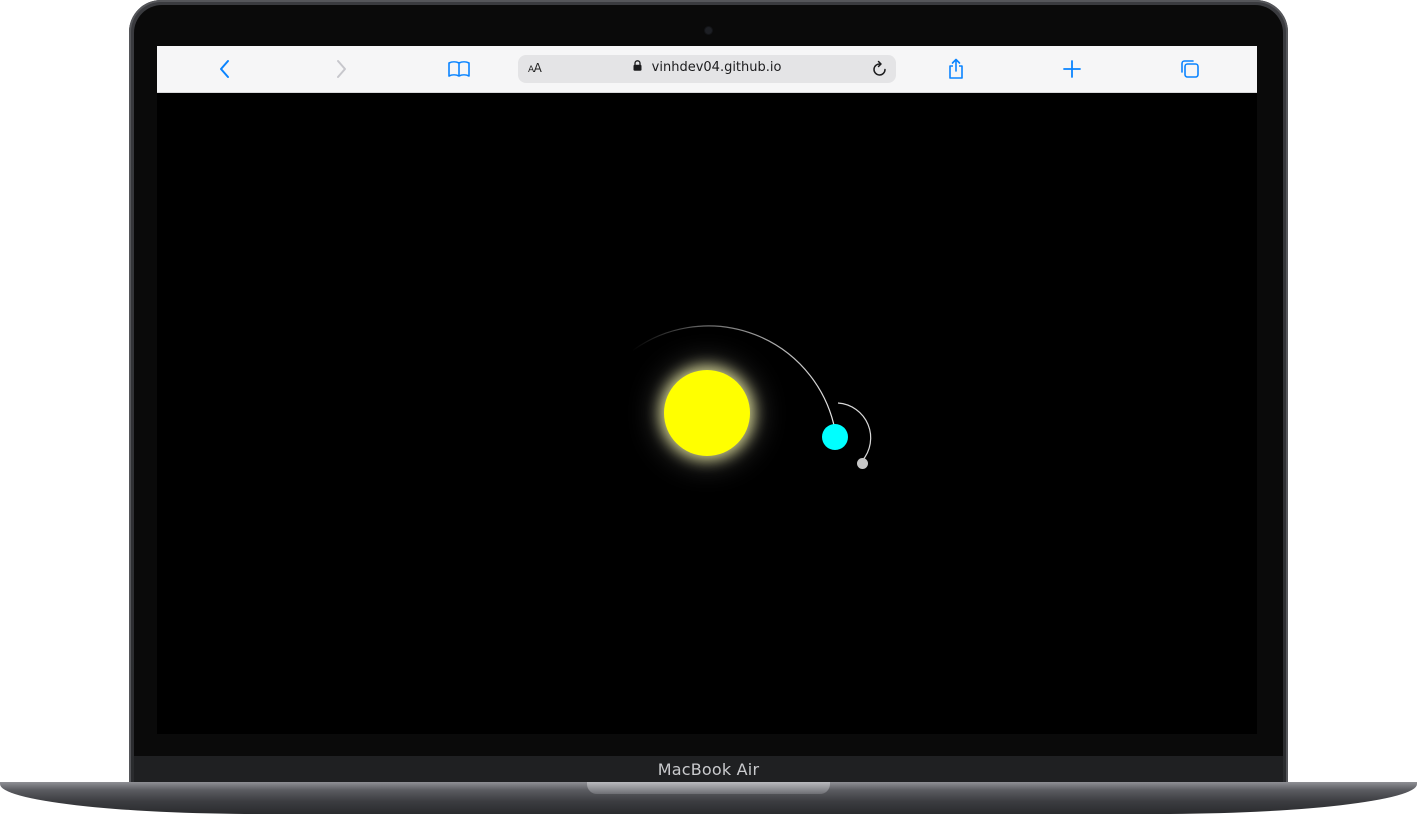 The image size is (1417, 814). I want to click on share-icon, so click(956, 68).